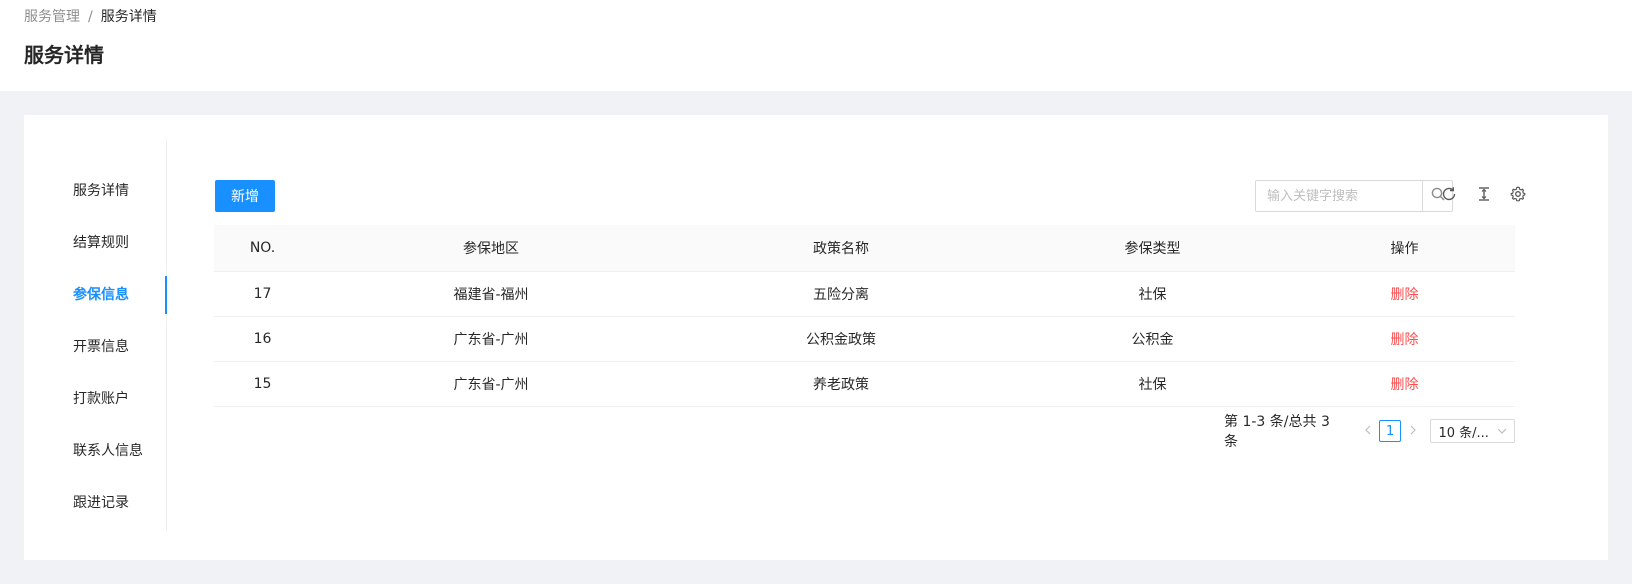 The image size is (1632, 584). I want to click on side-menu: 服务详情 结算规则 参保信息 开票信息 打款账户 联系人信息 跟进记录, so click(95, 335).